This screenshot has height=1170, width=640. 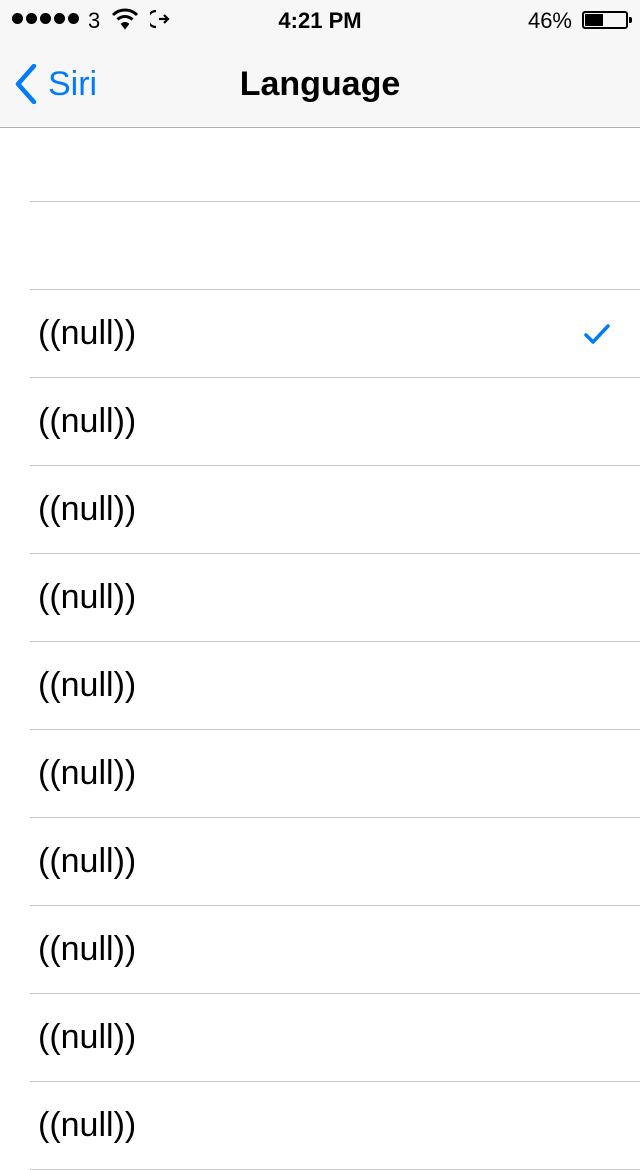 I want to click on status-bar: 3 4:21 PM 46%, so click(x=320, y=20).